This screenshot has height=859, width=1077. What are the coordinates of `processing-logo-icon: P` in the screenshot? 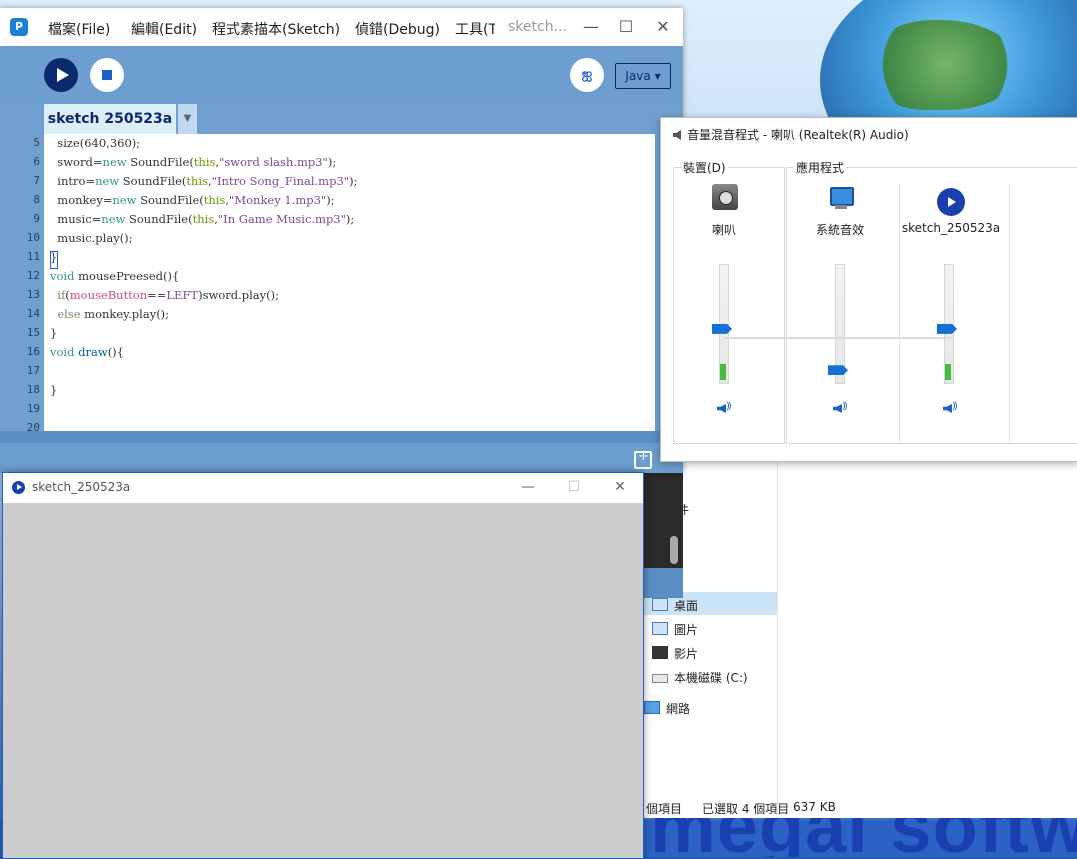 It's located at (19, 27).